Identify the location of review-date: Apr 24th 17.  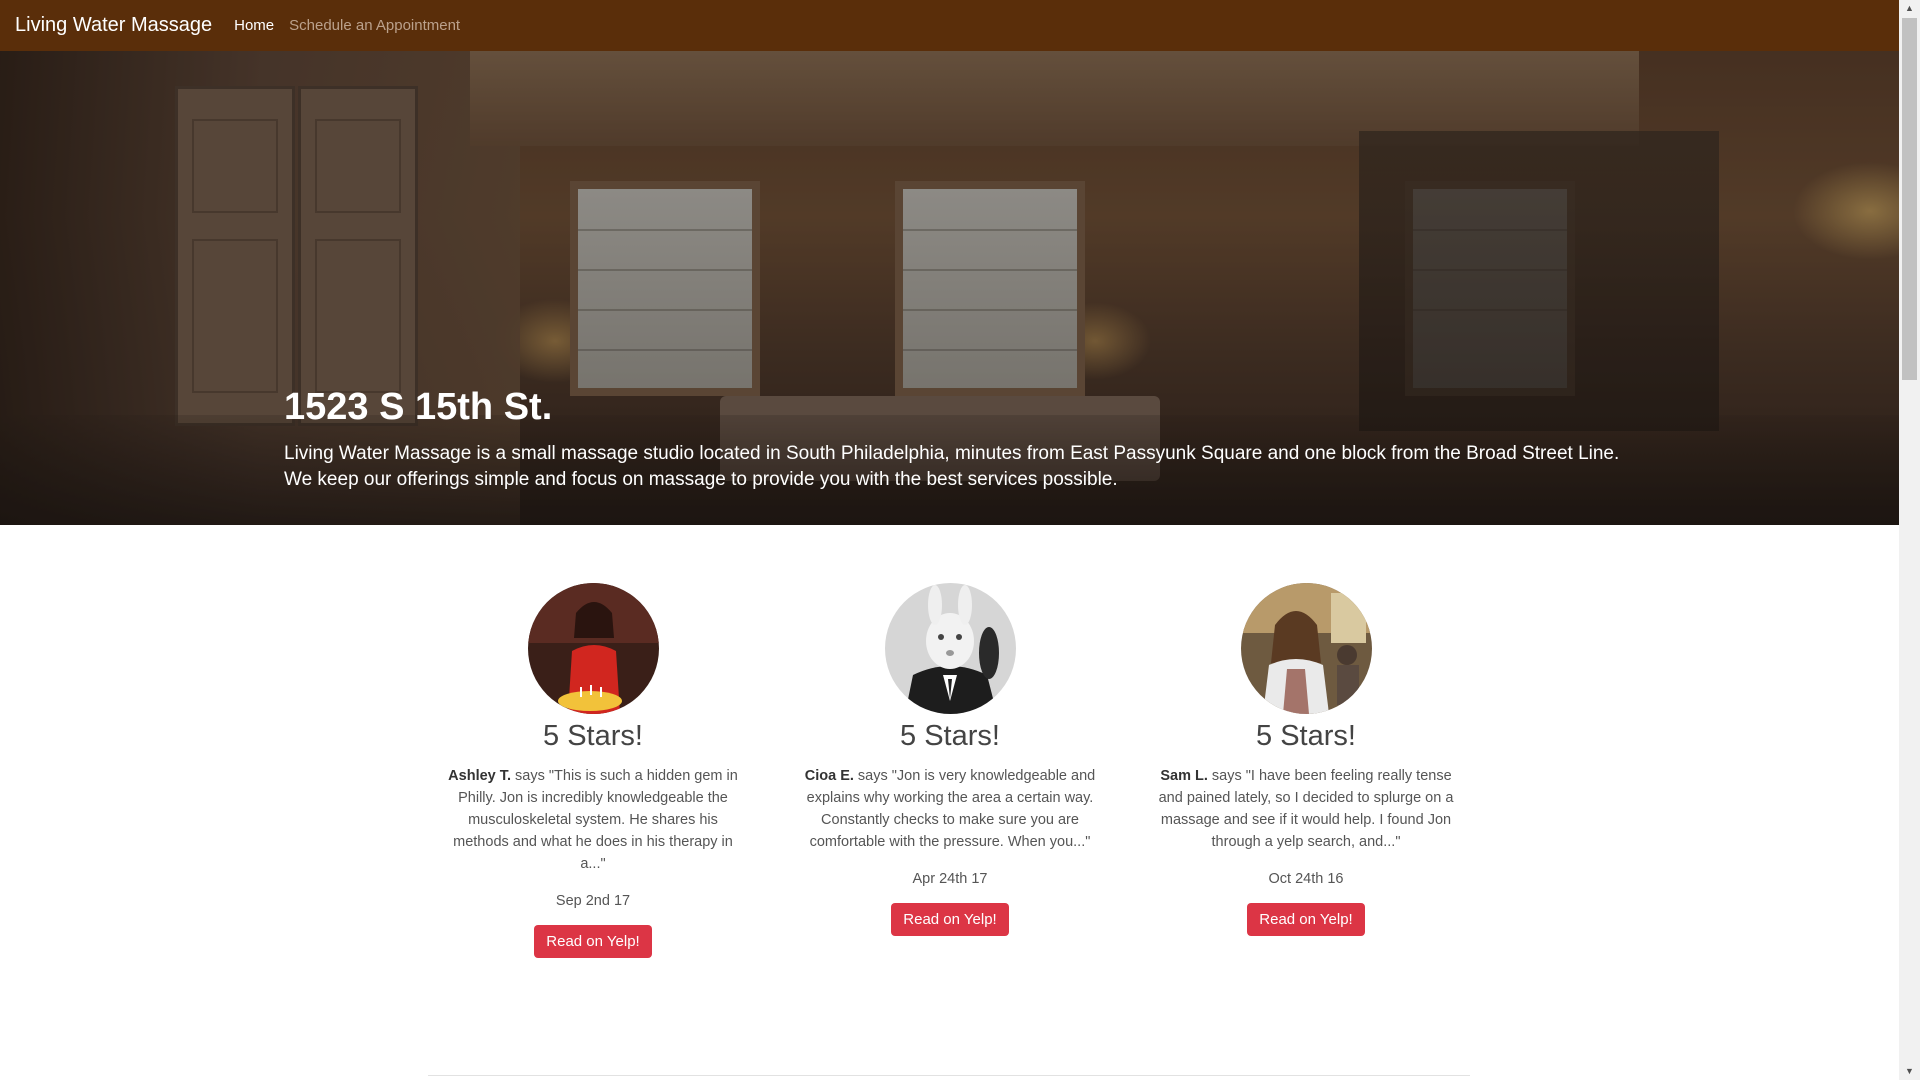
(950, 879).